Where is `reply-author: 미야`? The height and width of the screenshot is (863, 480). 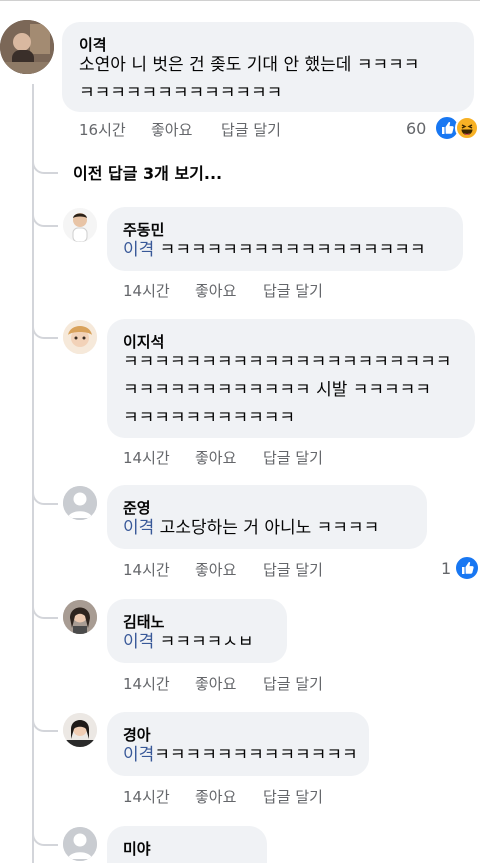
reply-author: 미야 is located at coordinates (137, 848).